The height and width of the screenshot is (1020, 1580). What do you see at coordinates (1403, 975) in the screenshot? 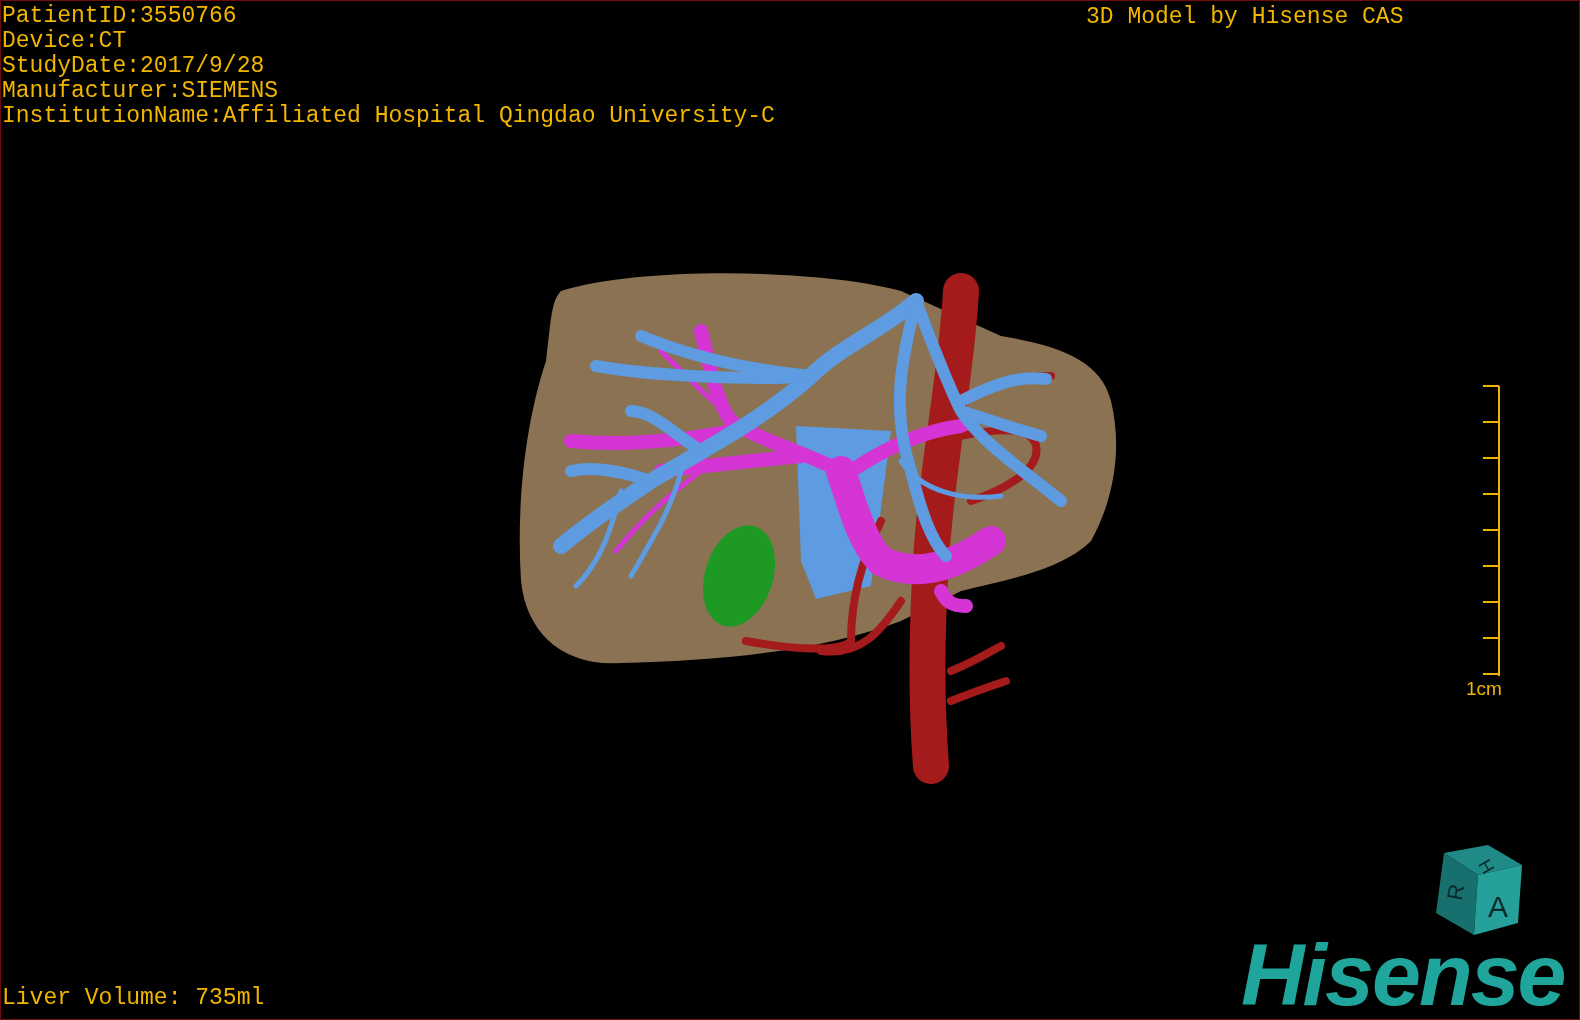
I see `logo-text: Hisense` at bounding box center [1403, 975].